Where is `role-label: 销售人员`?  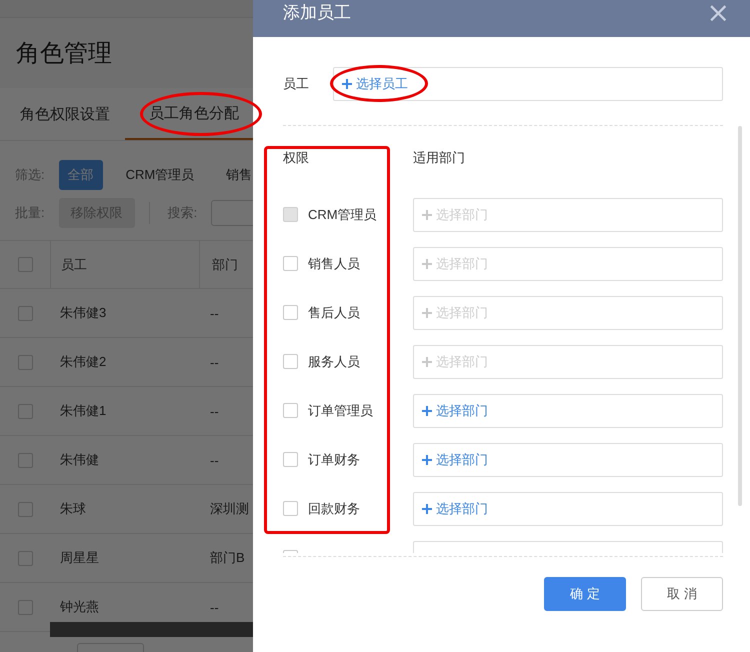
role-label: 销售人员 is located at coordinates (334, 263).